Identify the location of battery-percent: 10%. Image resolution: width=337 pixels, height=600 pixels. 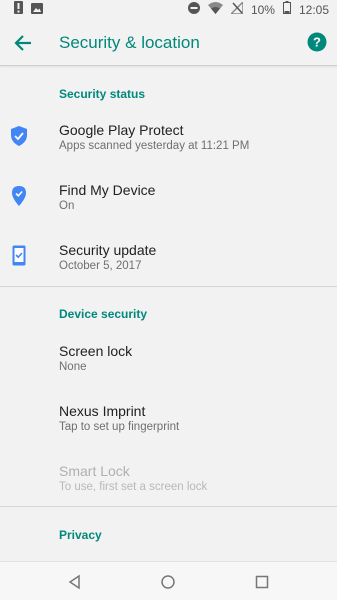
(262, 10).